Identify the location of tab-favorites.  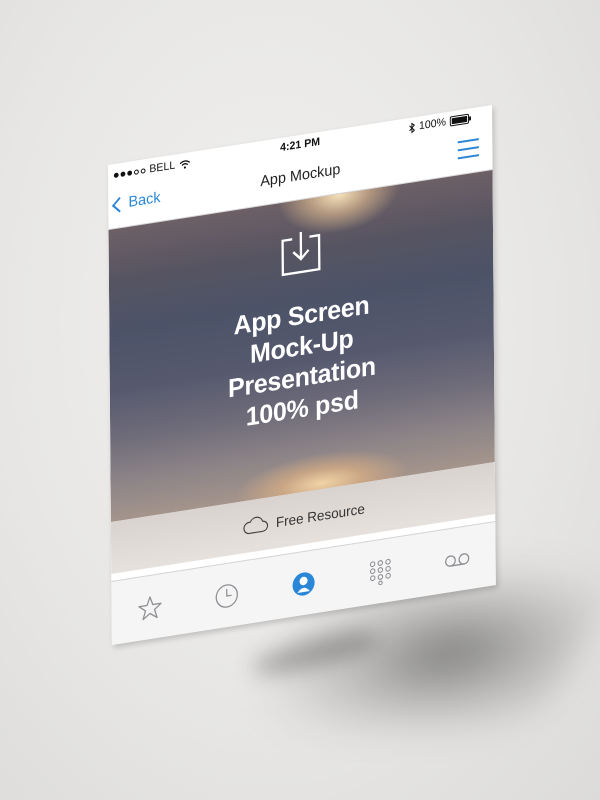
(150, 608).